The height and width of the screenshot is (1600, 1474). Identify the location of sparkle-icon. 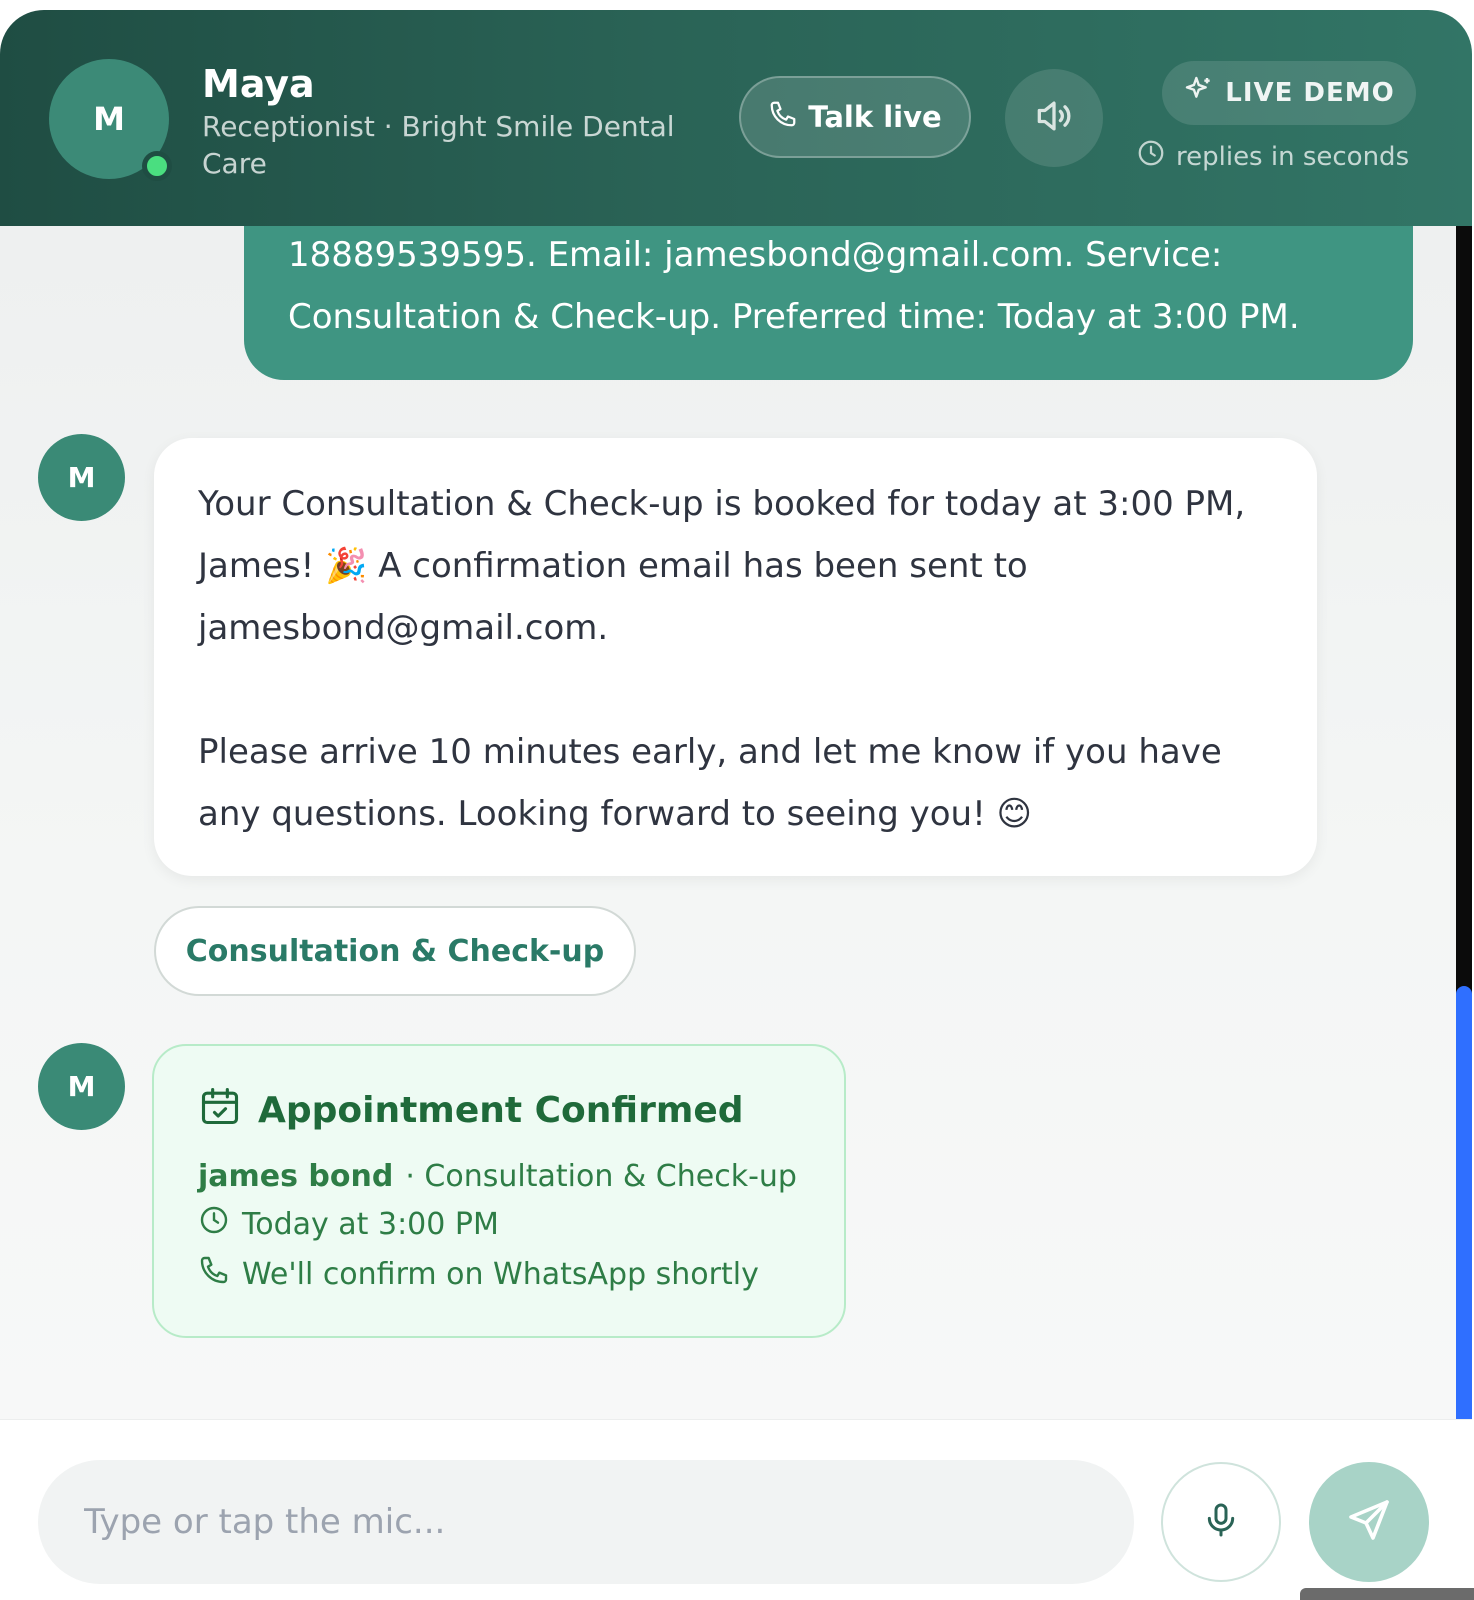
(1199, 93).